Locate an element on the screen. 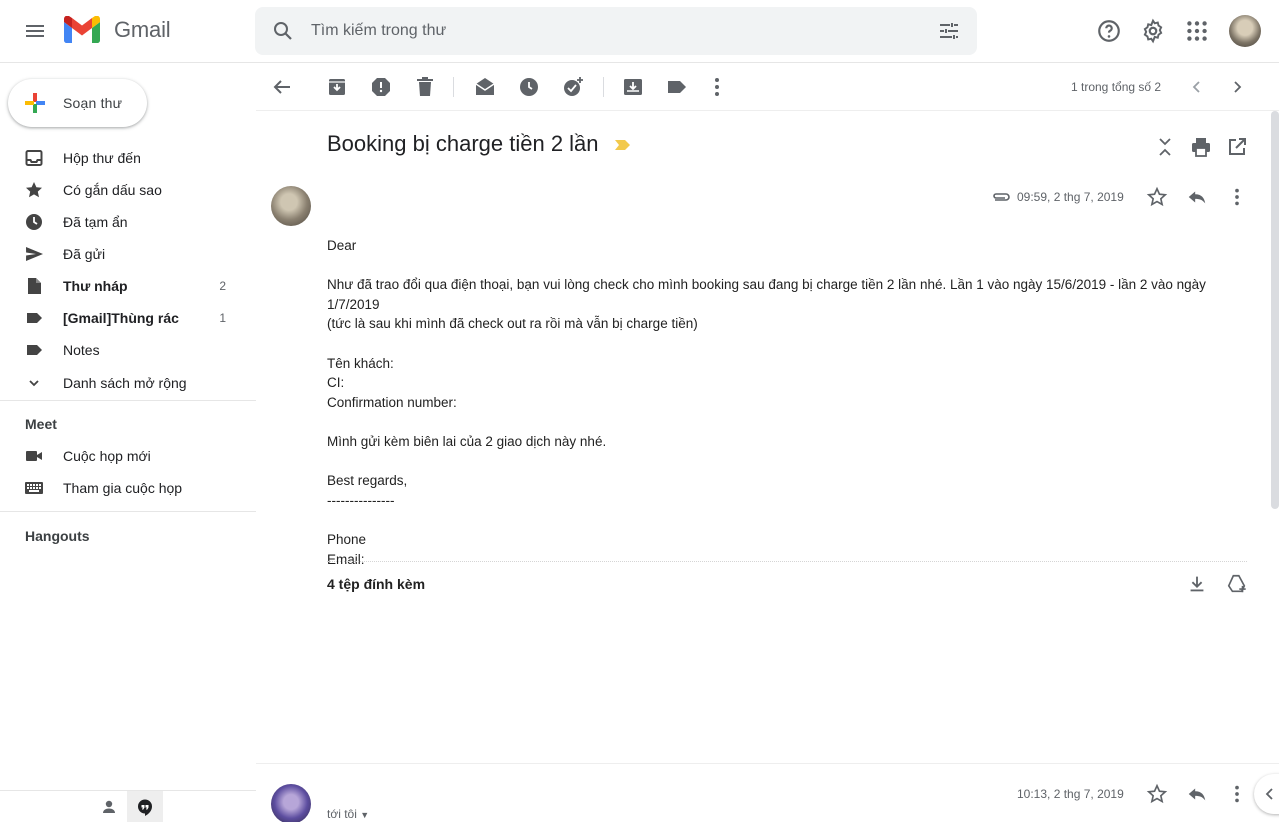 The image size is (1279, 822). sidebar-item-trash: [Gmail]Thùng rác 1 is located at coordinates (128, 318).